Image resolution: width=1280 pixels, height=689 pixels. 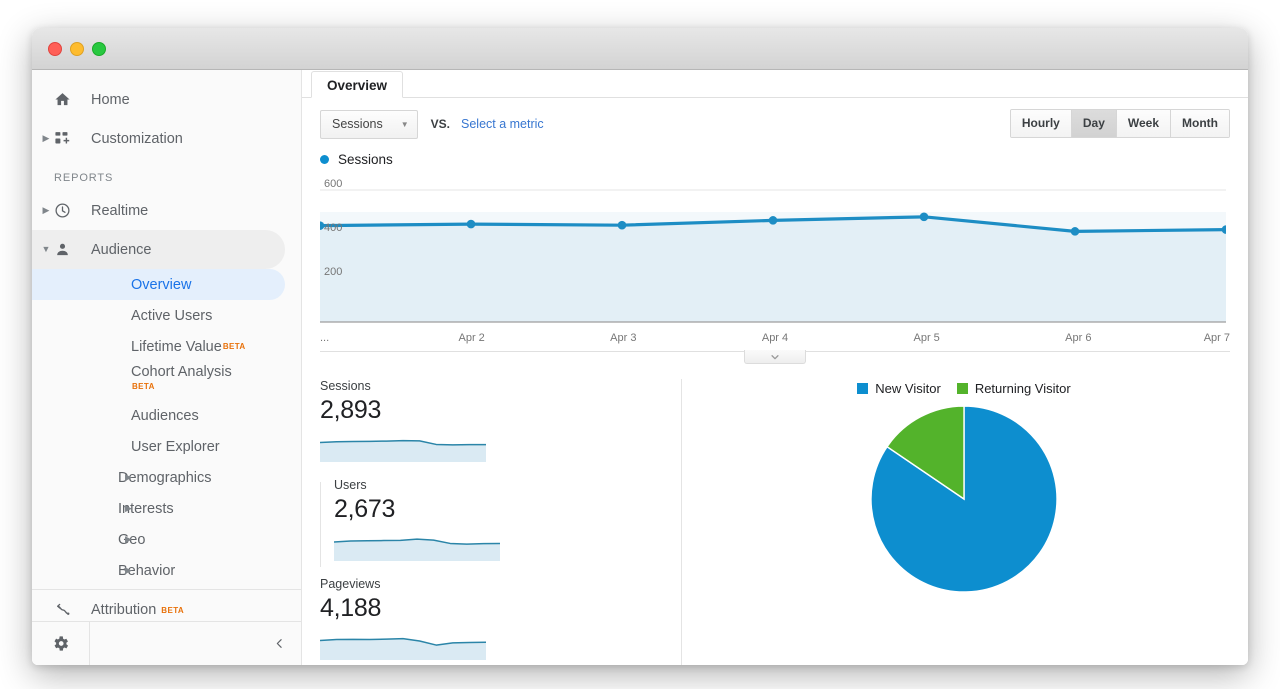 I want to click on sparkline-sessions, so click(x=404, y=445).